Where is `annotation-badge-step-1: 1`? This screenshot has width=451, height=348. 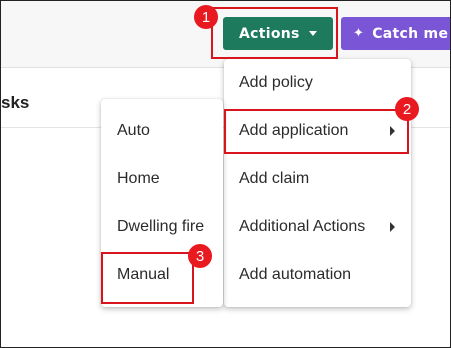
annotation-badge-step-1: 1 is located at coordinates (206, 17).